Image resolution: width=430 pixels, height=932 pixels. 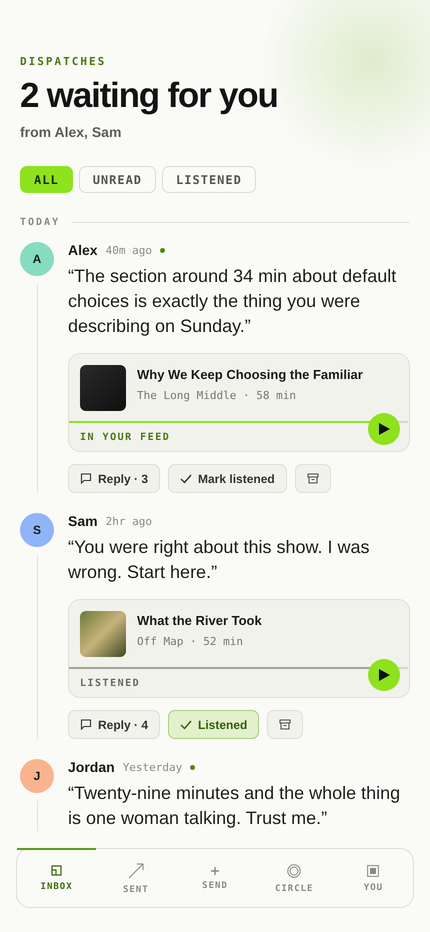 What do you see at coordinates (71, 132) in the screenshot?
I see `subtitle: from Alex, Sam` at bounding box center [71, 132].